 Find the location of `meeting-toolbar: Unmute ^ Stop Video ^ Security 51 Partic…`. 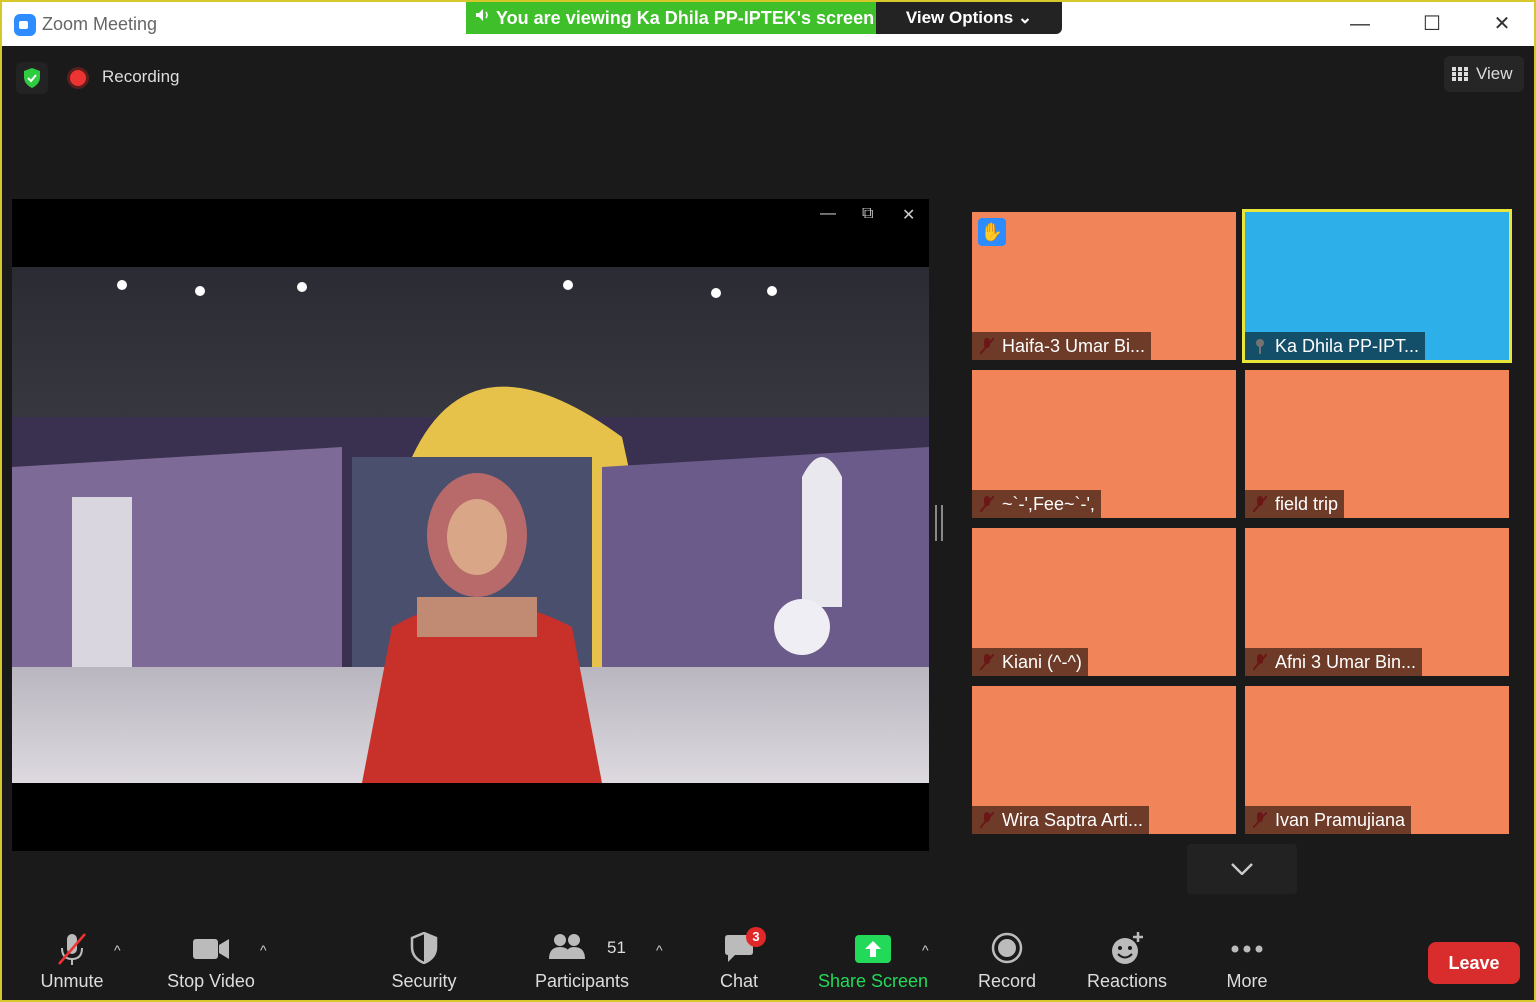

meeting-toolbar: Unmute ^ Stop Video ^ Security 51 Partic… is located at coordinates (768, 957).